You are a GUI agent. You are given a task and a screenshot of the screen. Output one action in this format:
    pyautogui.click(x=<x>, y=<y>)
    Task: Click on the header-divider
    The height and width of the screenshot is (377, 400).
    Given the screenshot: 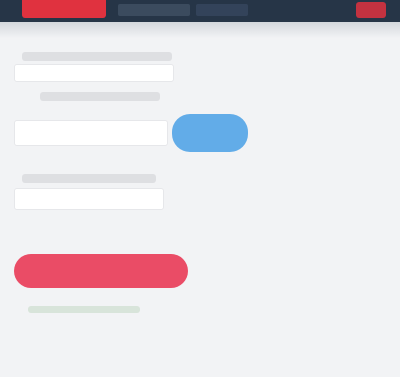 What is the action you would take?
    pyautogui.click(x=200, y=30)
    